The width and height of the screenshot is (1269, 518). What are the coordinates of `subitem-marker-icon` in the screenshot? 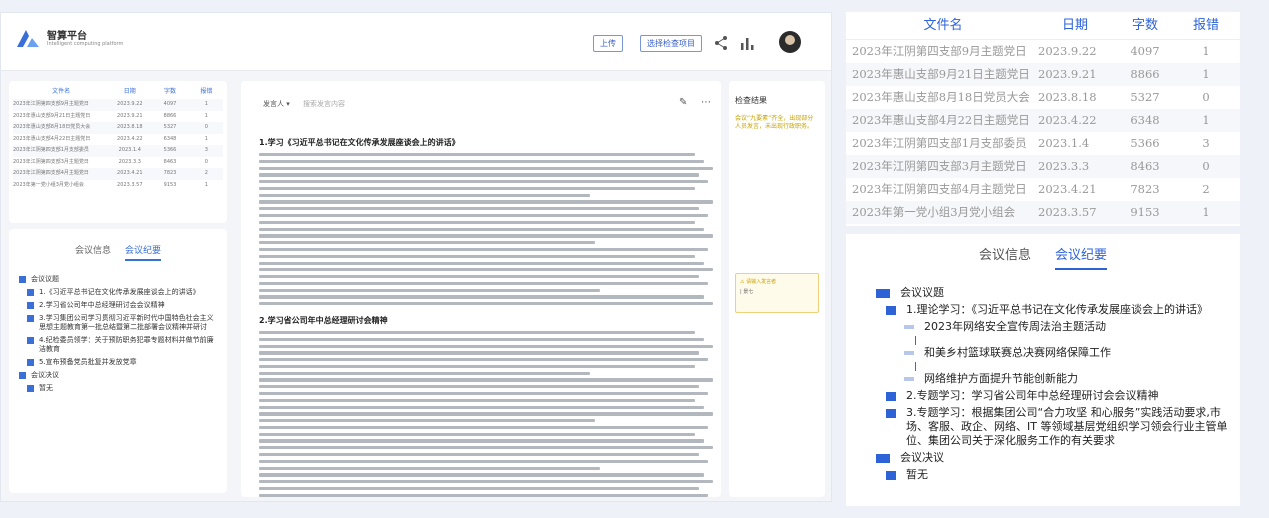 It's located at (909, 327).